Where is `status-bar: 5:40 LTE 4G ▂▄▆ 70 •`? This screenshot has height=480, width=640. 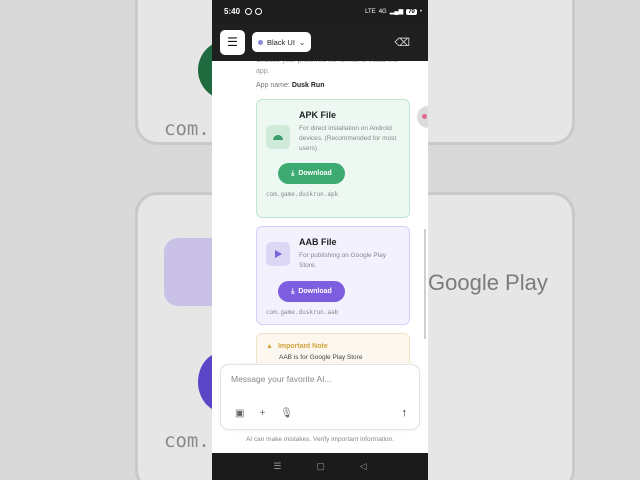
status-bar: 5:40 LTE 4G ▂▄▆ 70 • is located at coordinates (320, 11).